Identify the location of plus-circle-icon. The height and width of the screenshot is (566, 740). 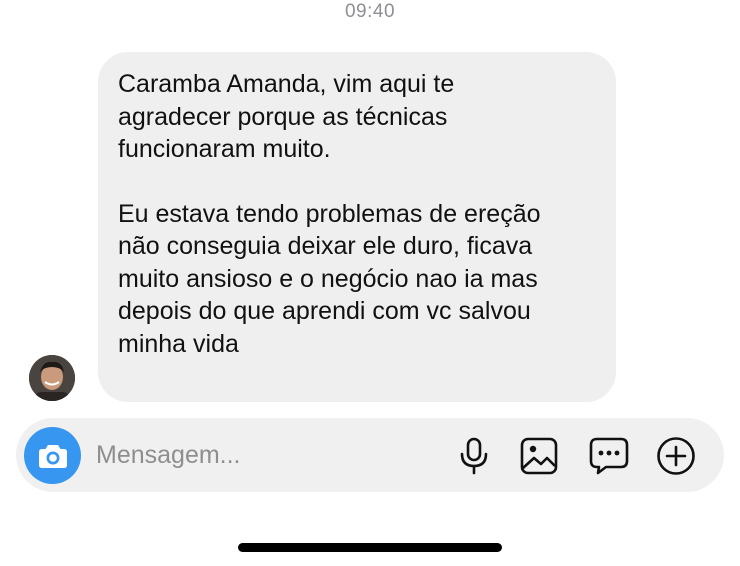
(676, 456).